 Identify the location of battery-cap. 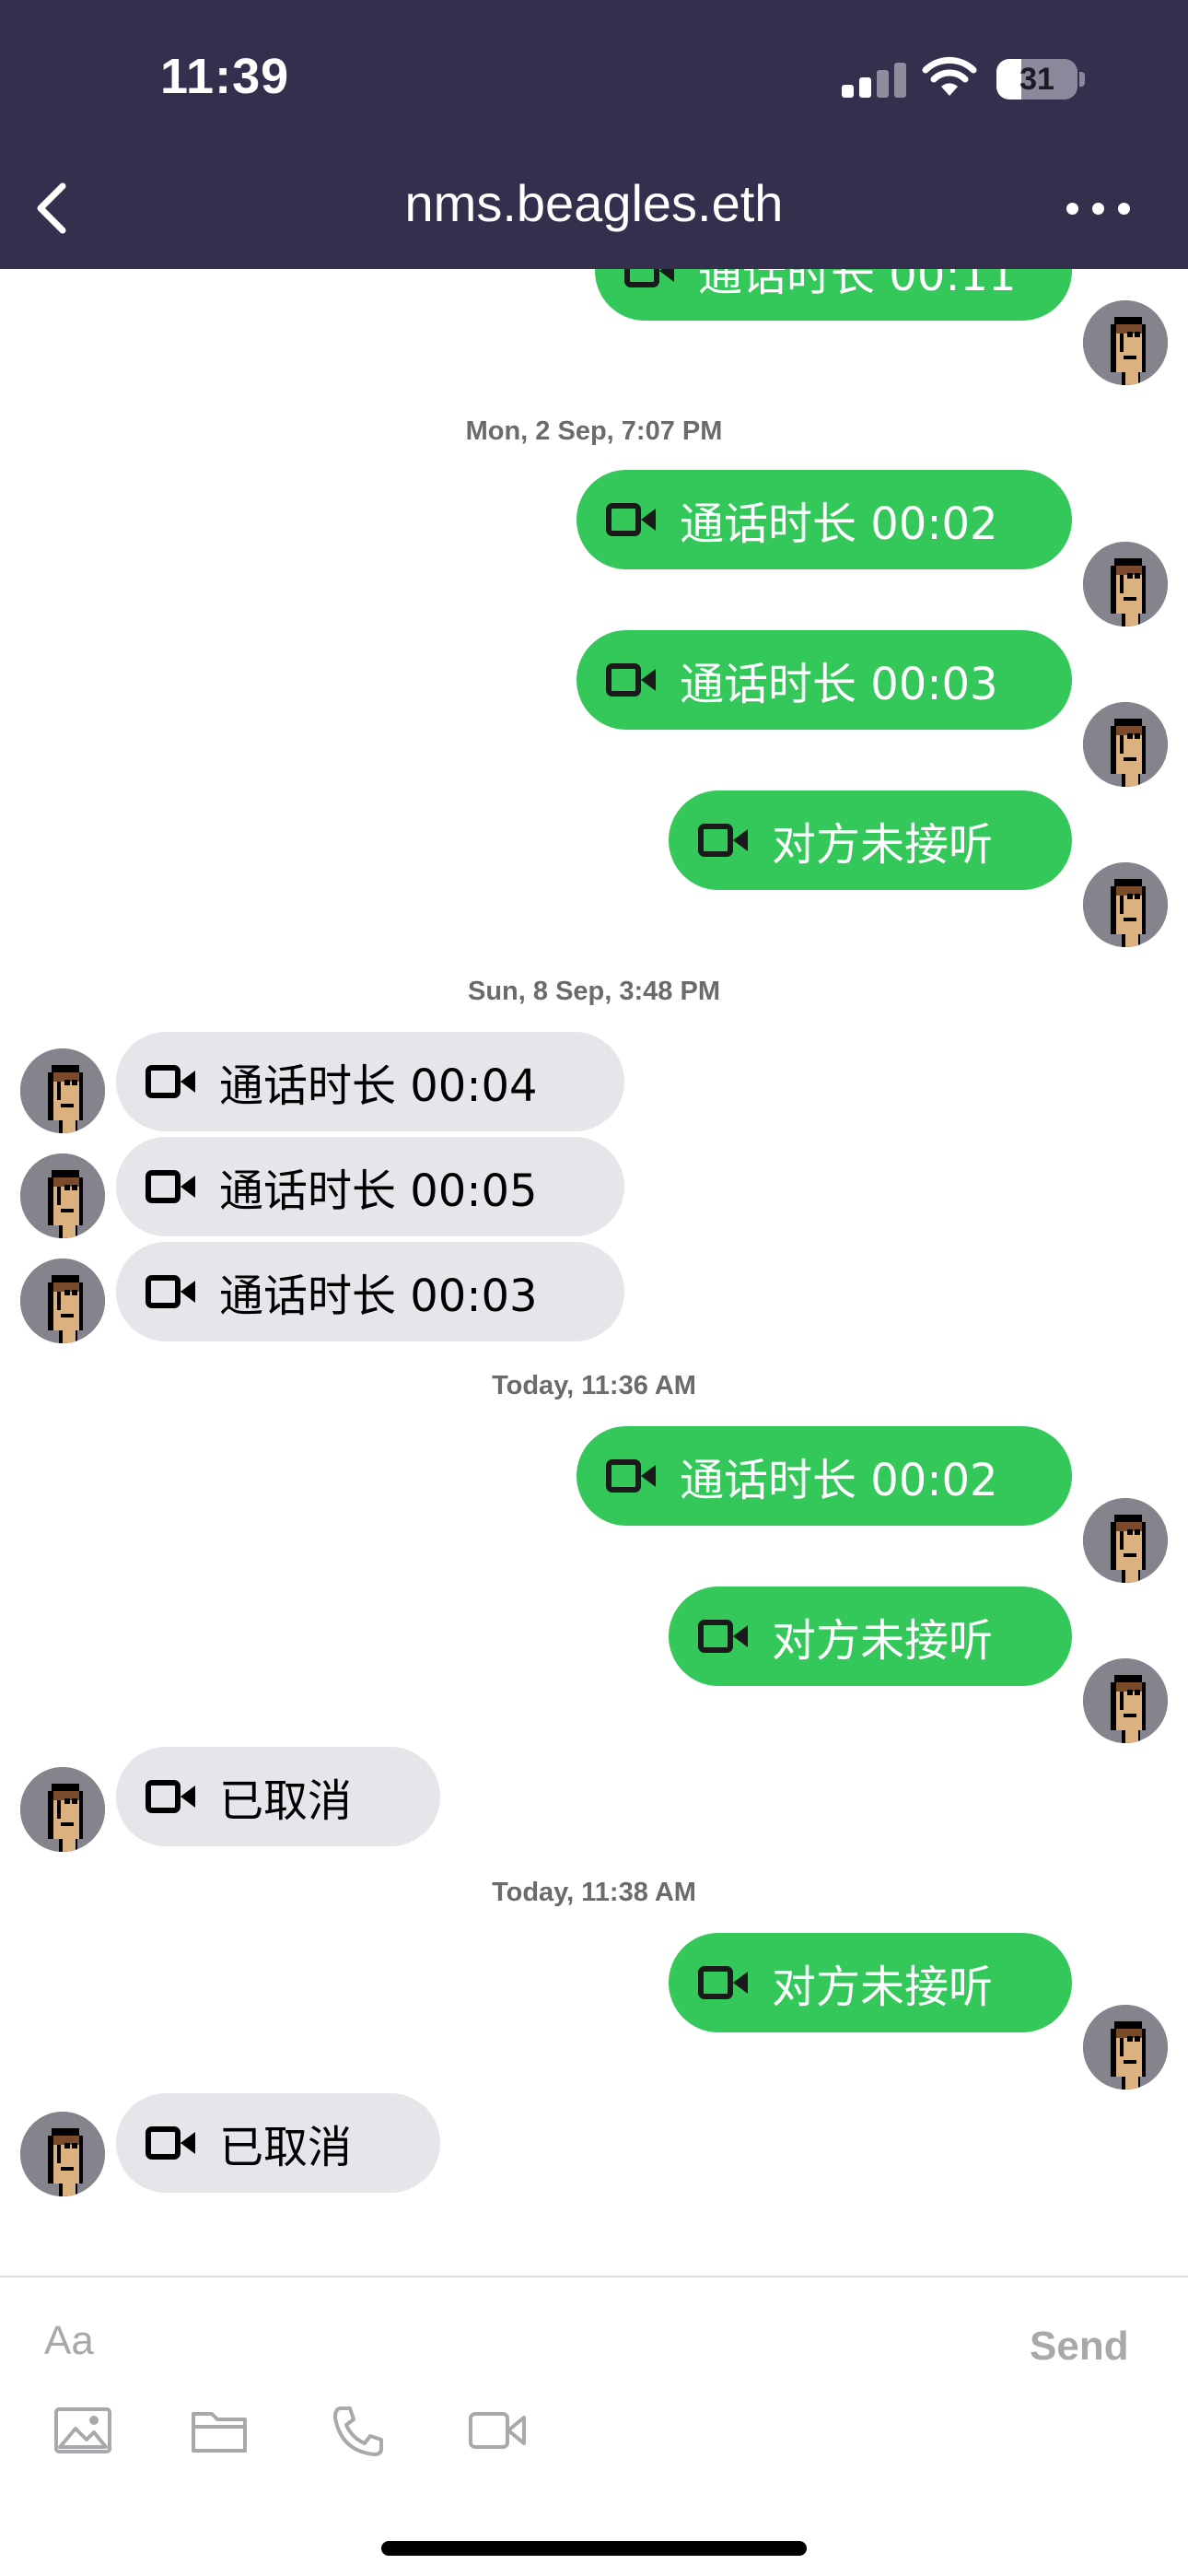
(1082, 79).